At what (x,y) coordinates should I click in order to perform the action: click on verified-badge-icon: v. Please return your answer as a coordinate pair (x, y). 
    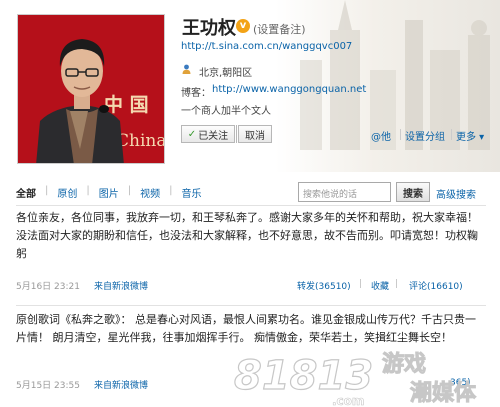
    Looking at the image, I should click on (243, 26).